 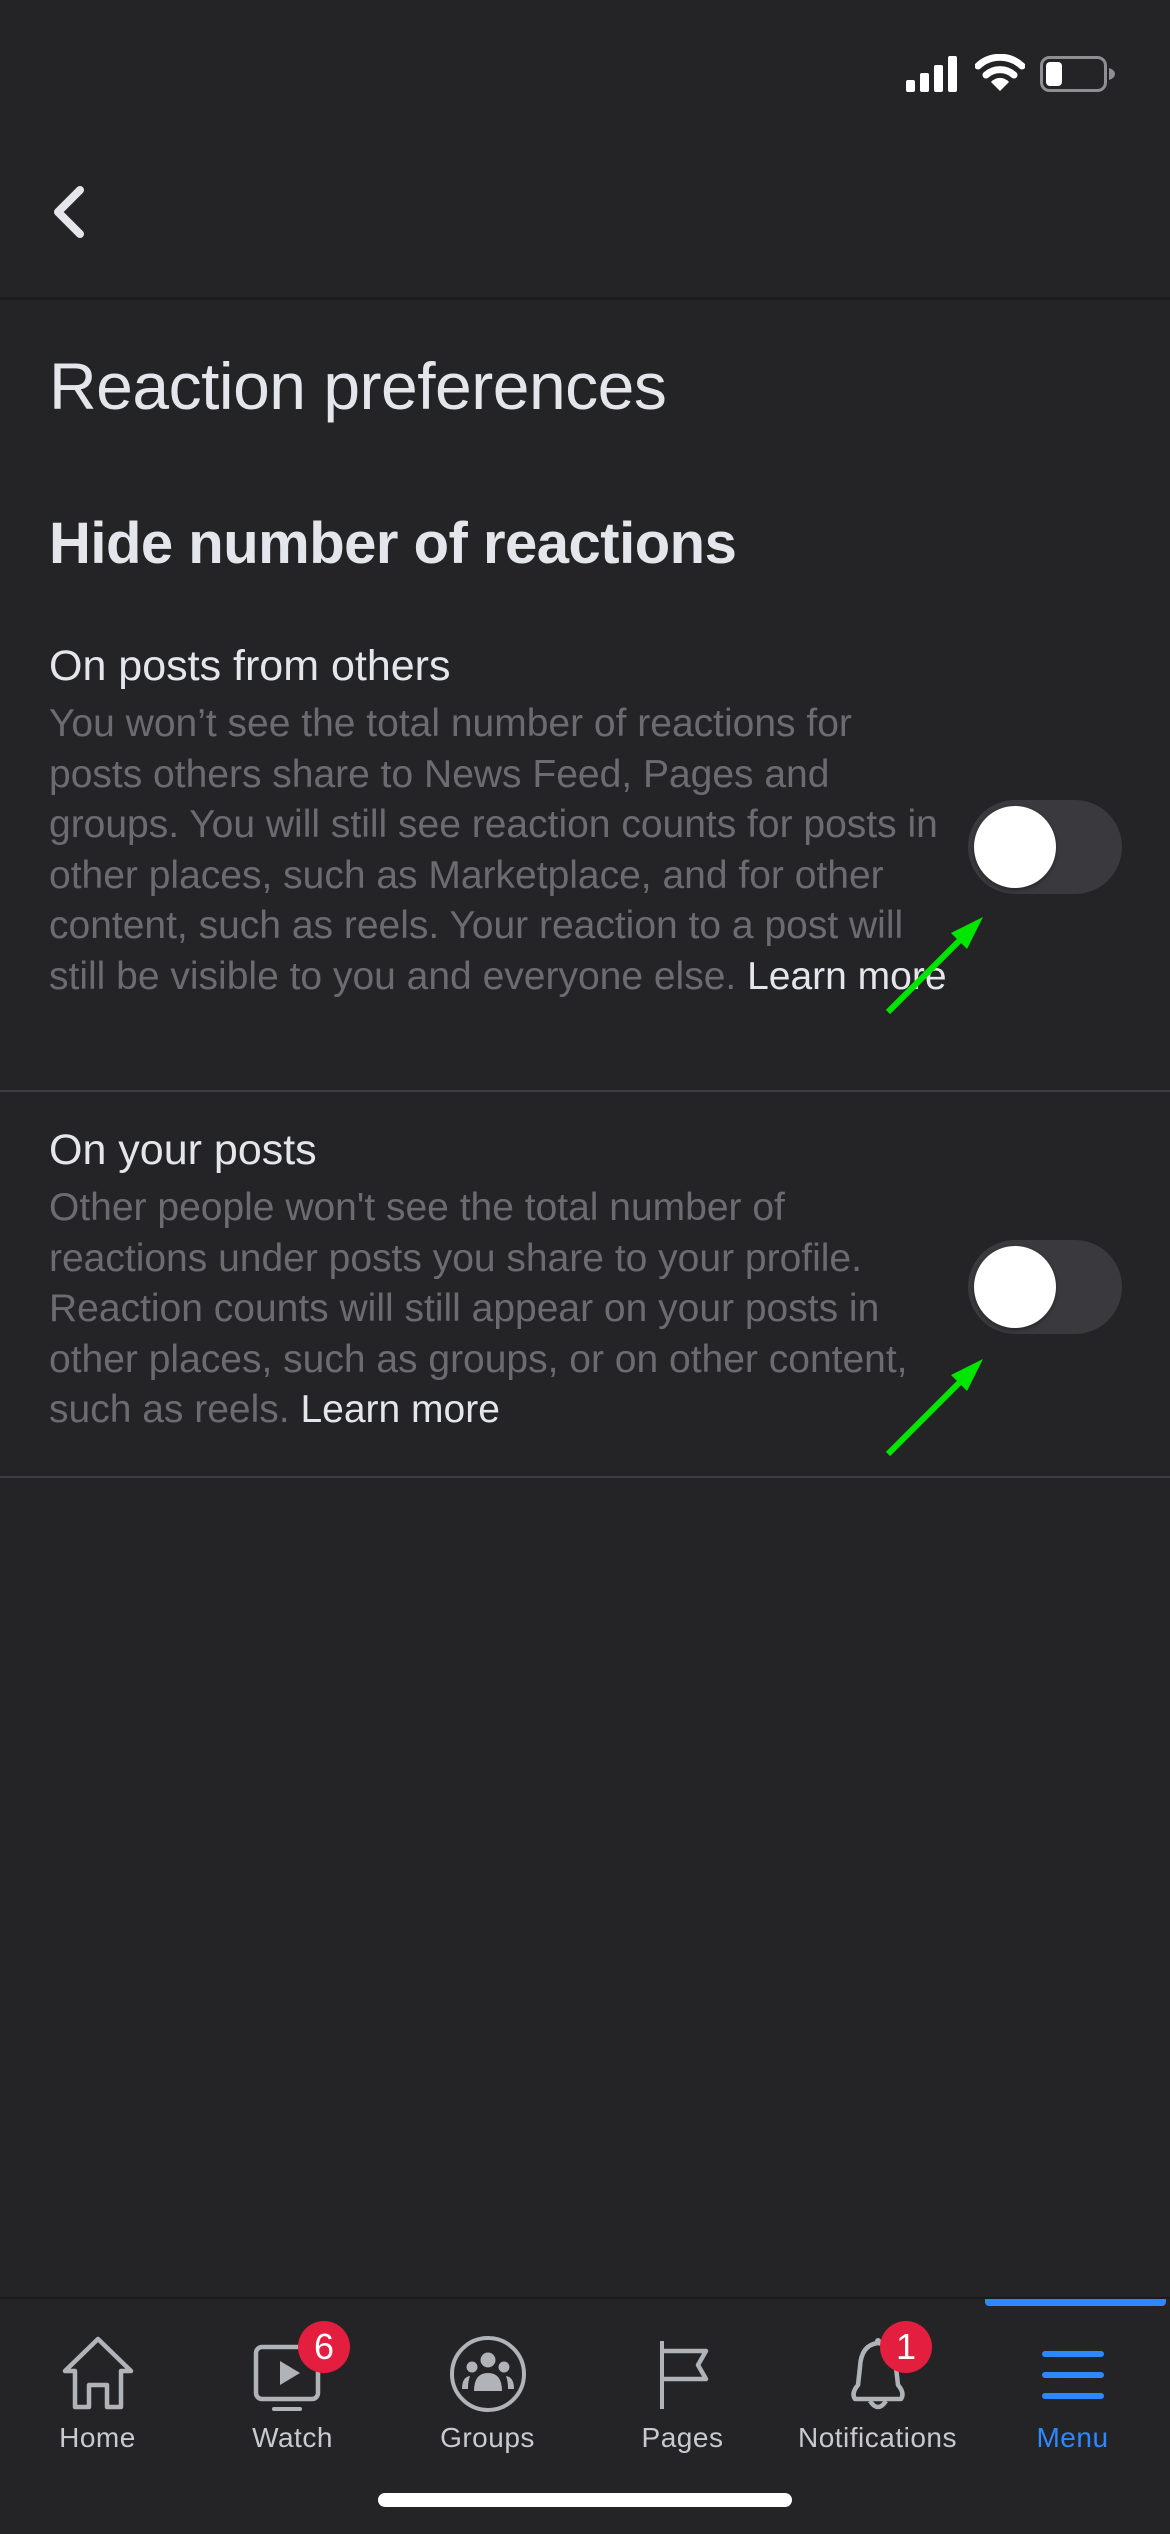 I want to click on hamburger-menu-icon, so click(x=1072, y=2375).